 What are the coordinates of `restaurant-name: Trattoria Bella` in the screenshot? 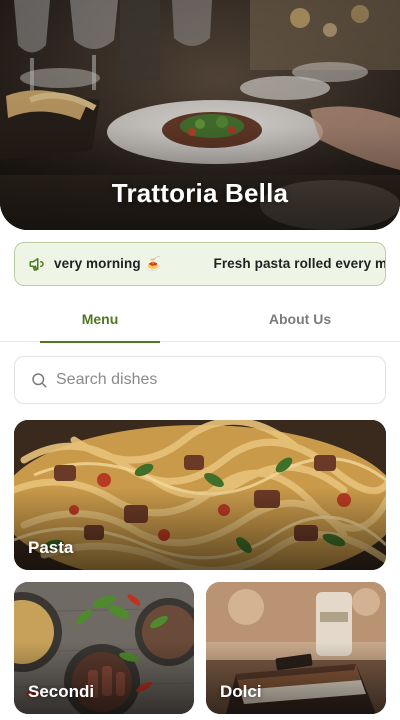 It's located at (200, 193).